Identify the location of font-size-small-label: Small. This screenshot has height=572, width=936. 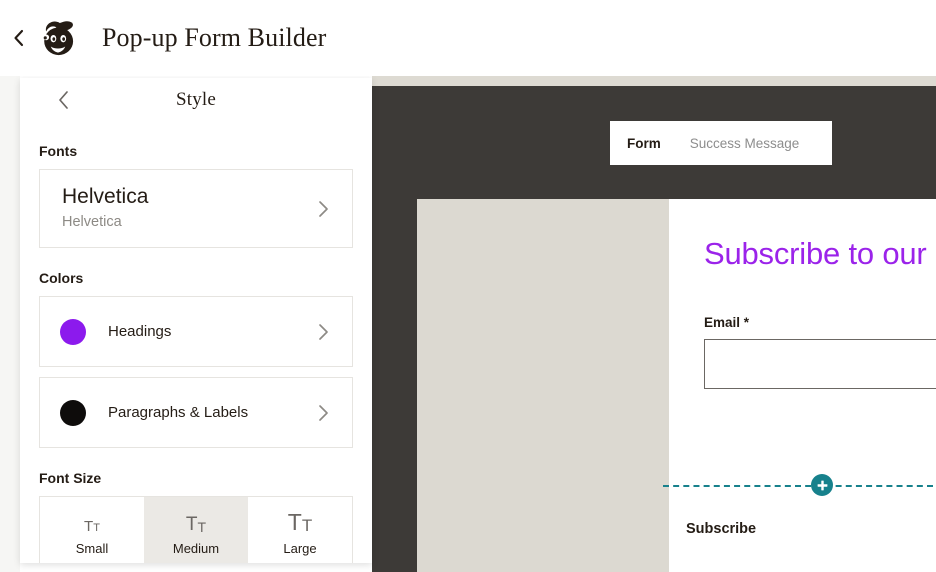
(92, 548).